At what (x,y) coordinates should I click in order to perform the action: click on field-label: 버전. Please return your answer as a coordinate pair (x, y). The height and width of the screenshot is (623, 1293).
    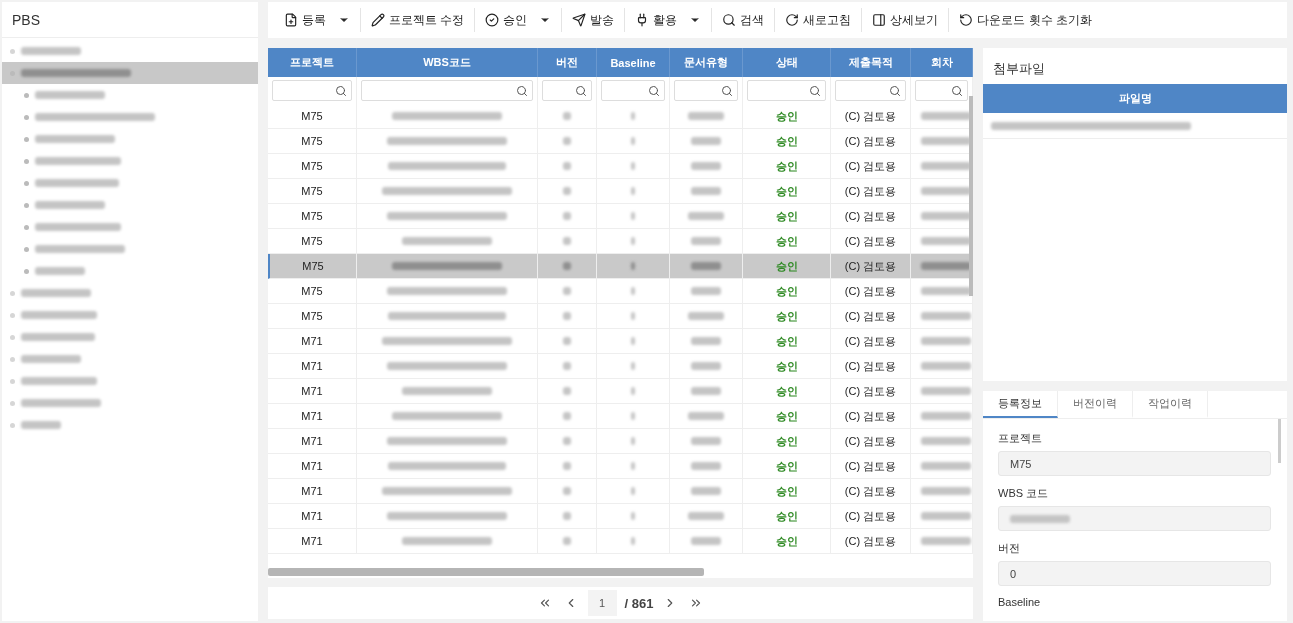
    Looking at the image, I should click on (1009, 548).